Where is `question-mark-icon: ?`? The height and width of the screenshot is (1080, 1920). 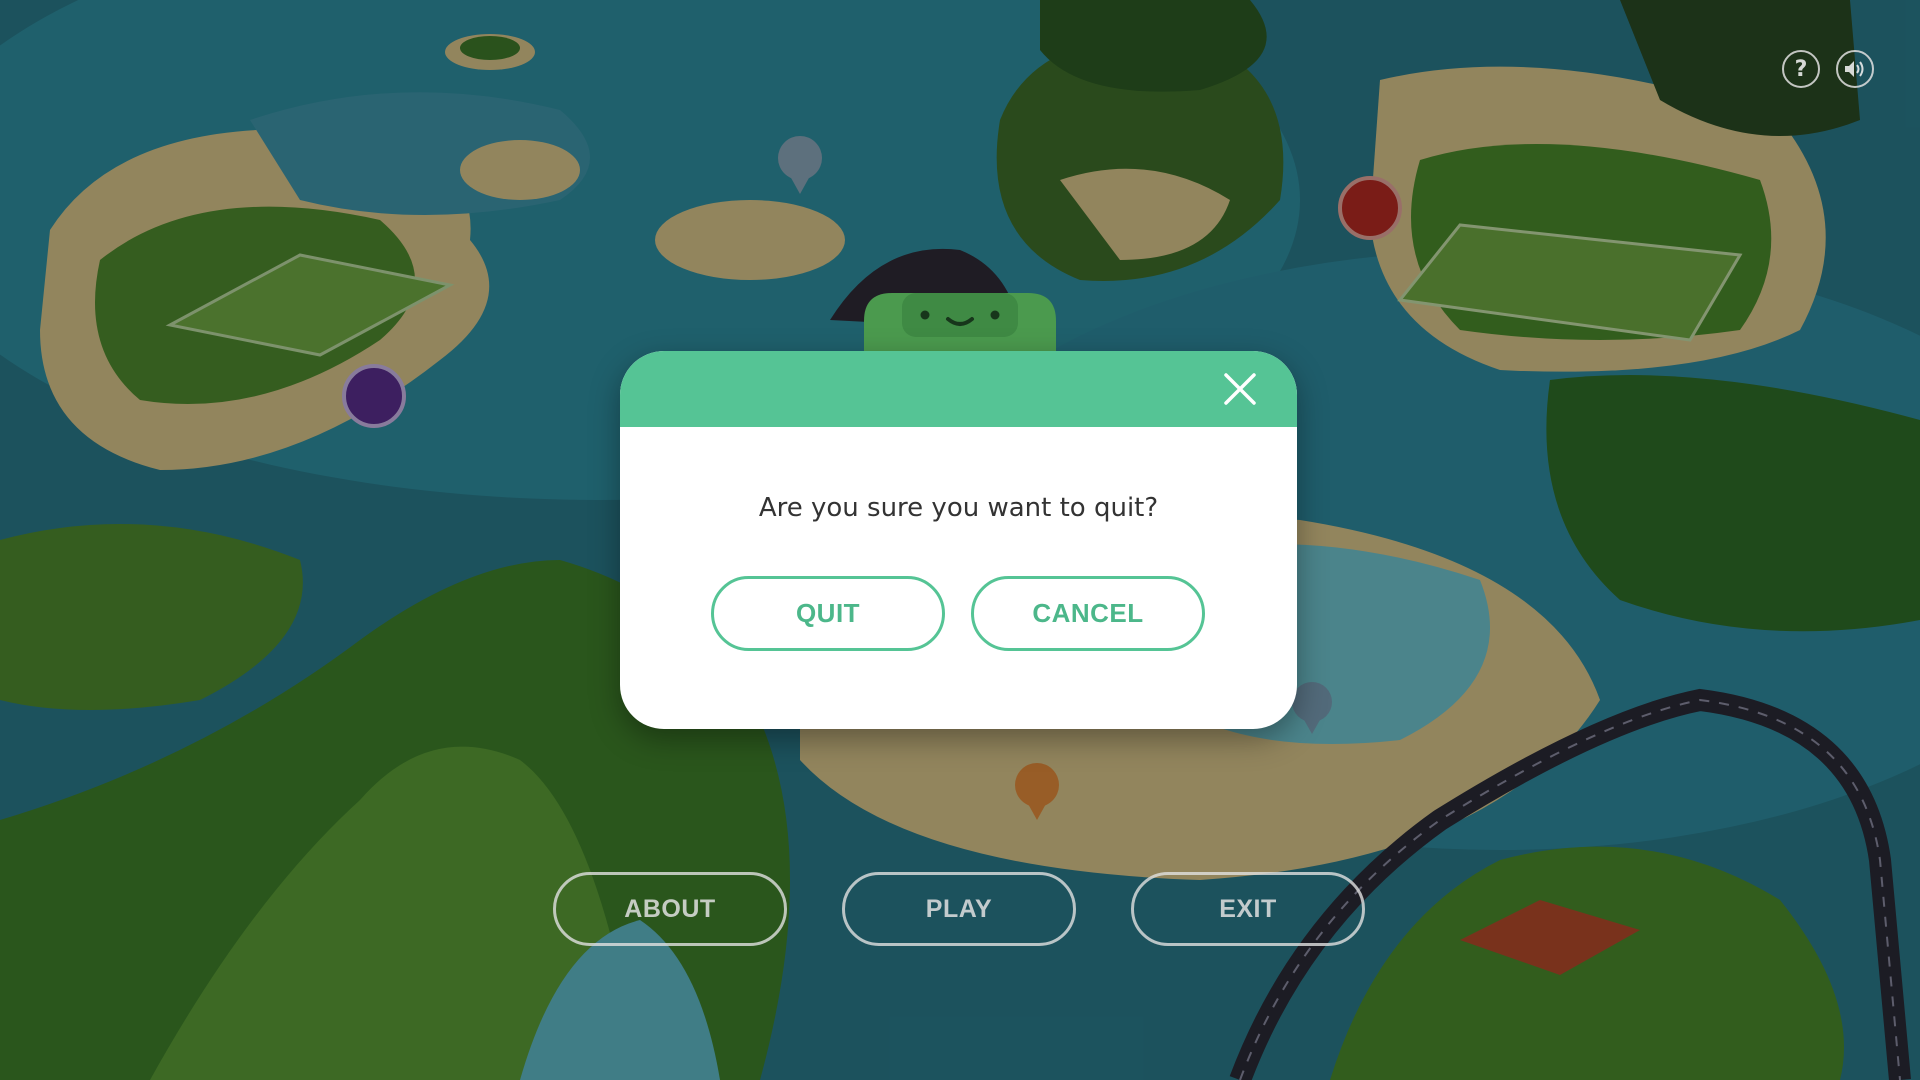
question-mark-icon: ? is located at coordinates (1801, 69).